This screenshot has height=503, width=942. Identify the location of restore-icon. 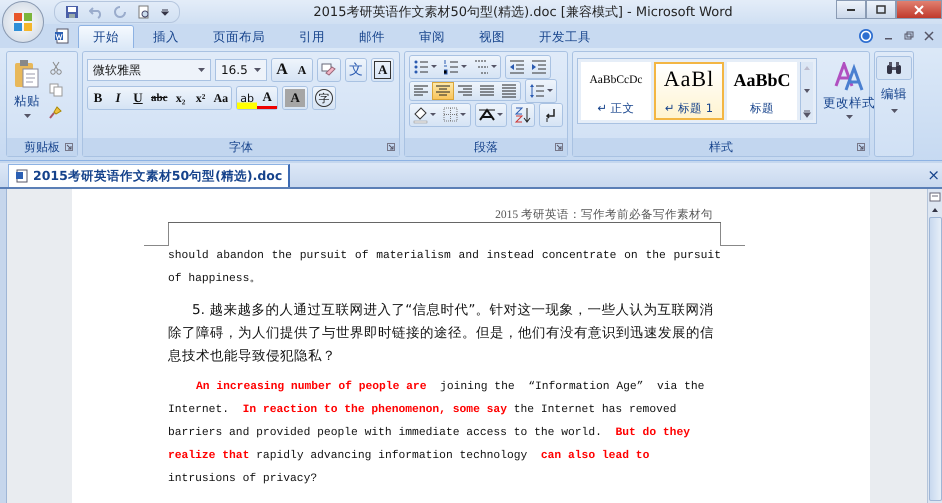
(909, 36).